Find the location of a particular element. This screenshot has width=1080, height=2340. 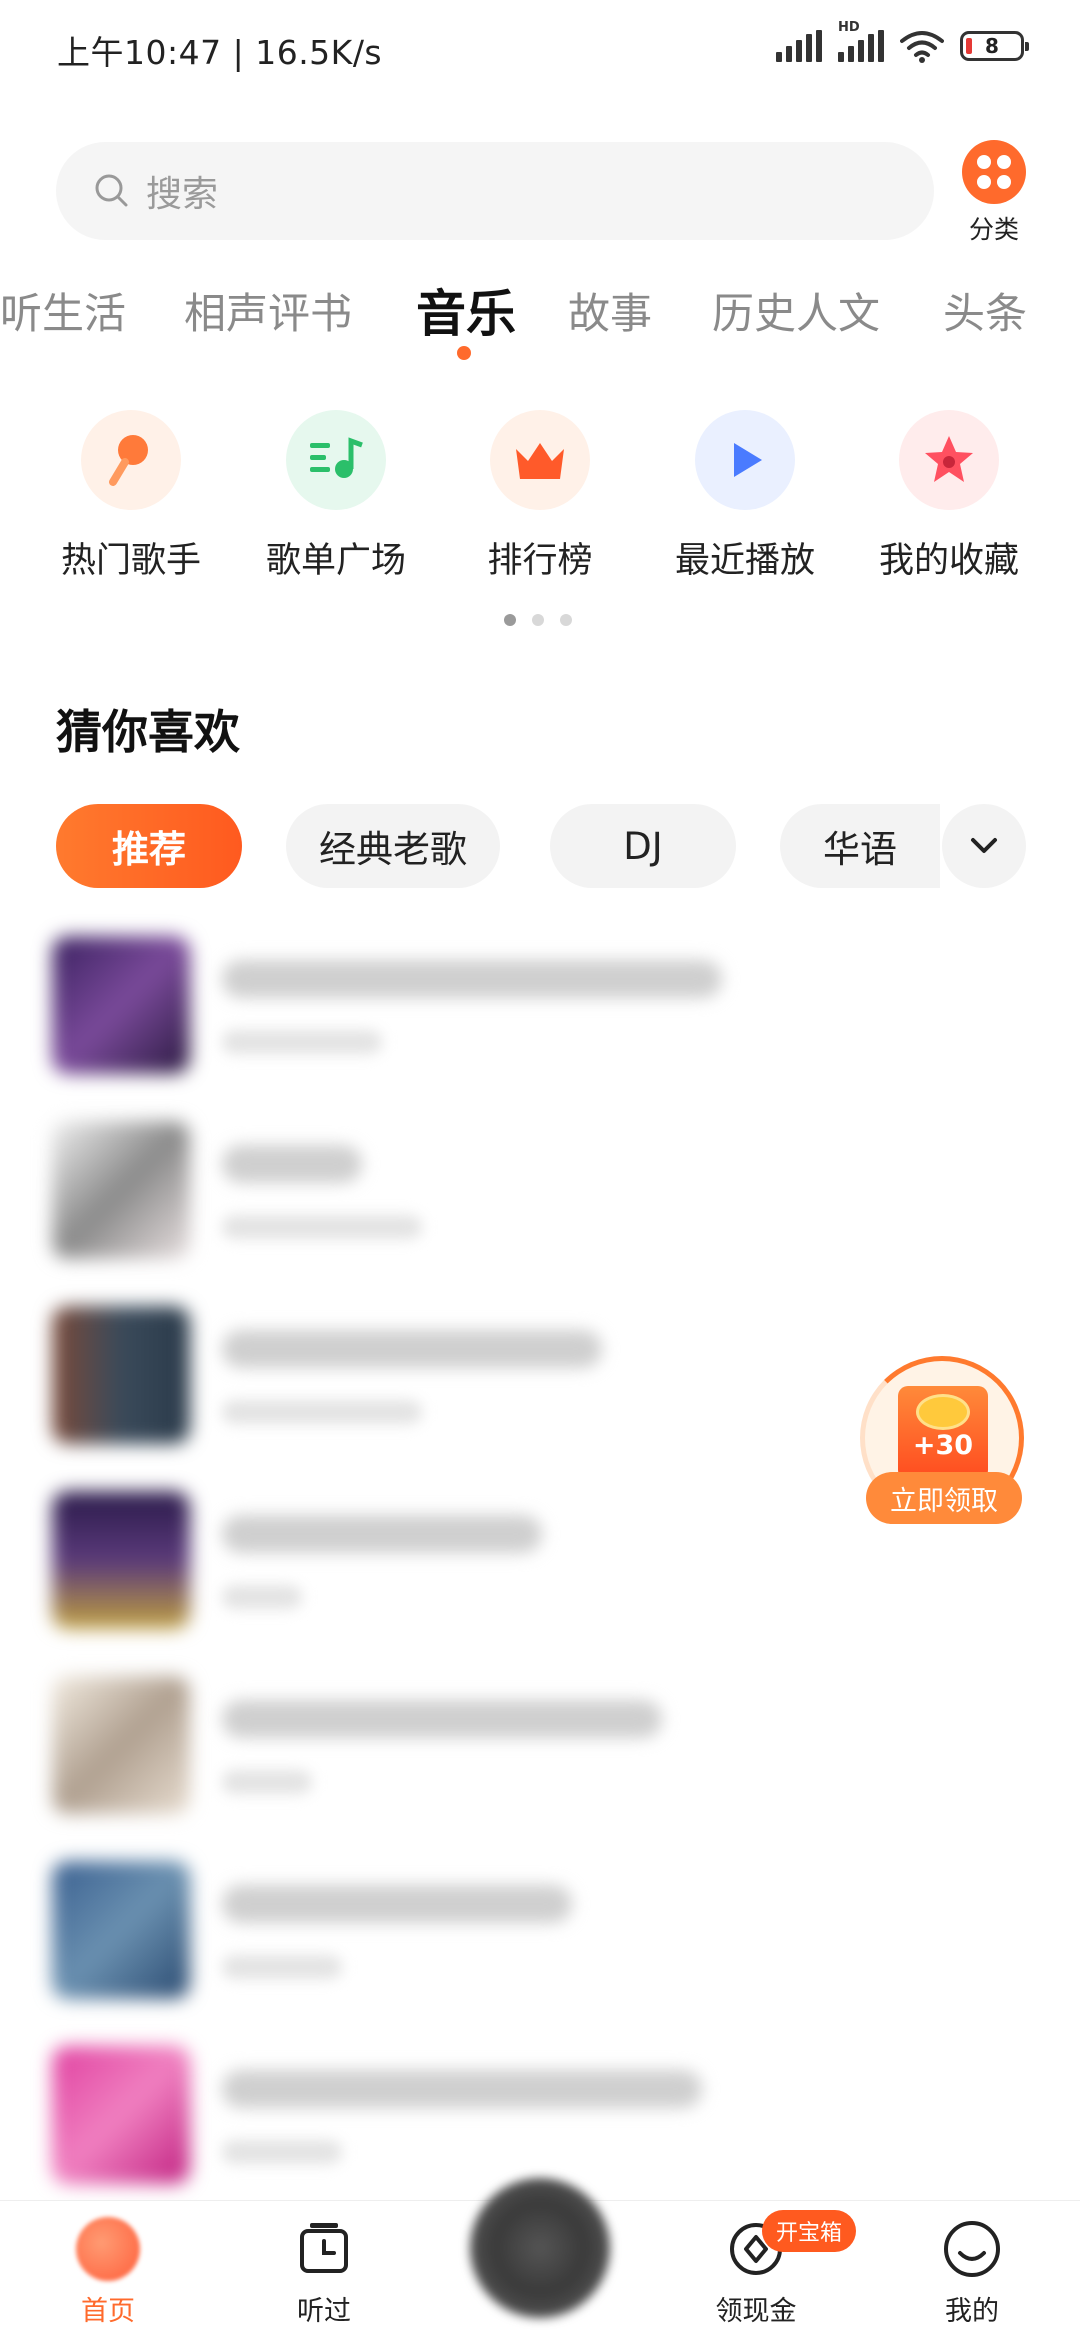

chip-classic: 经典老歌 is located at coordinates (393, 846).